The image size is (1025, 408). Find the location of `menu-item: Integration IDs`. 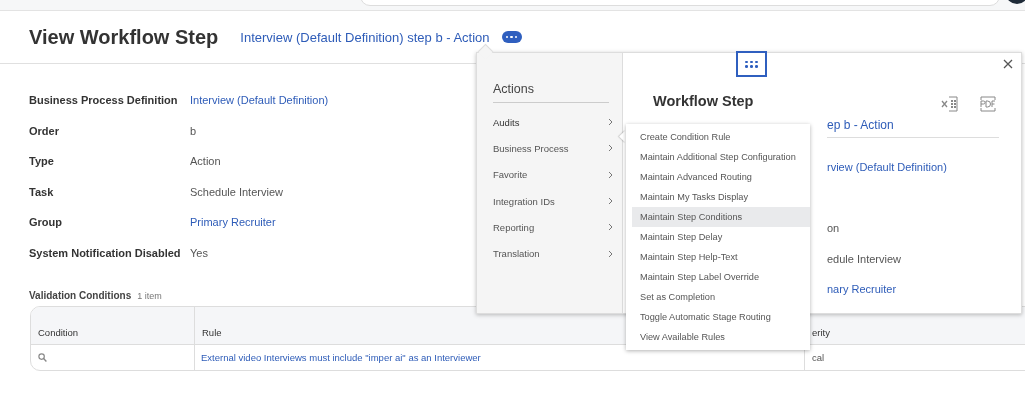

menu-item: Integration IDs is located at coordinates (553, 201).